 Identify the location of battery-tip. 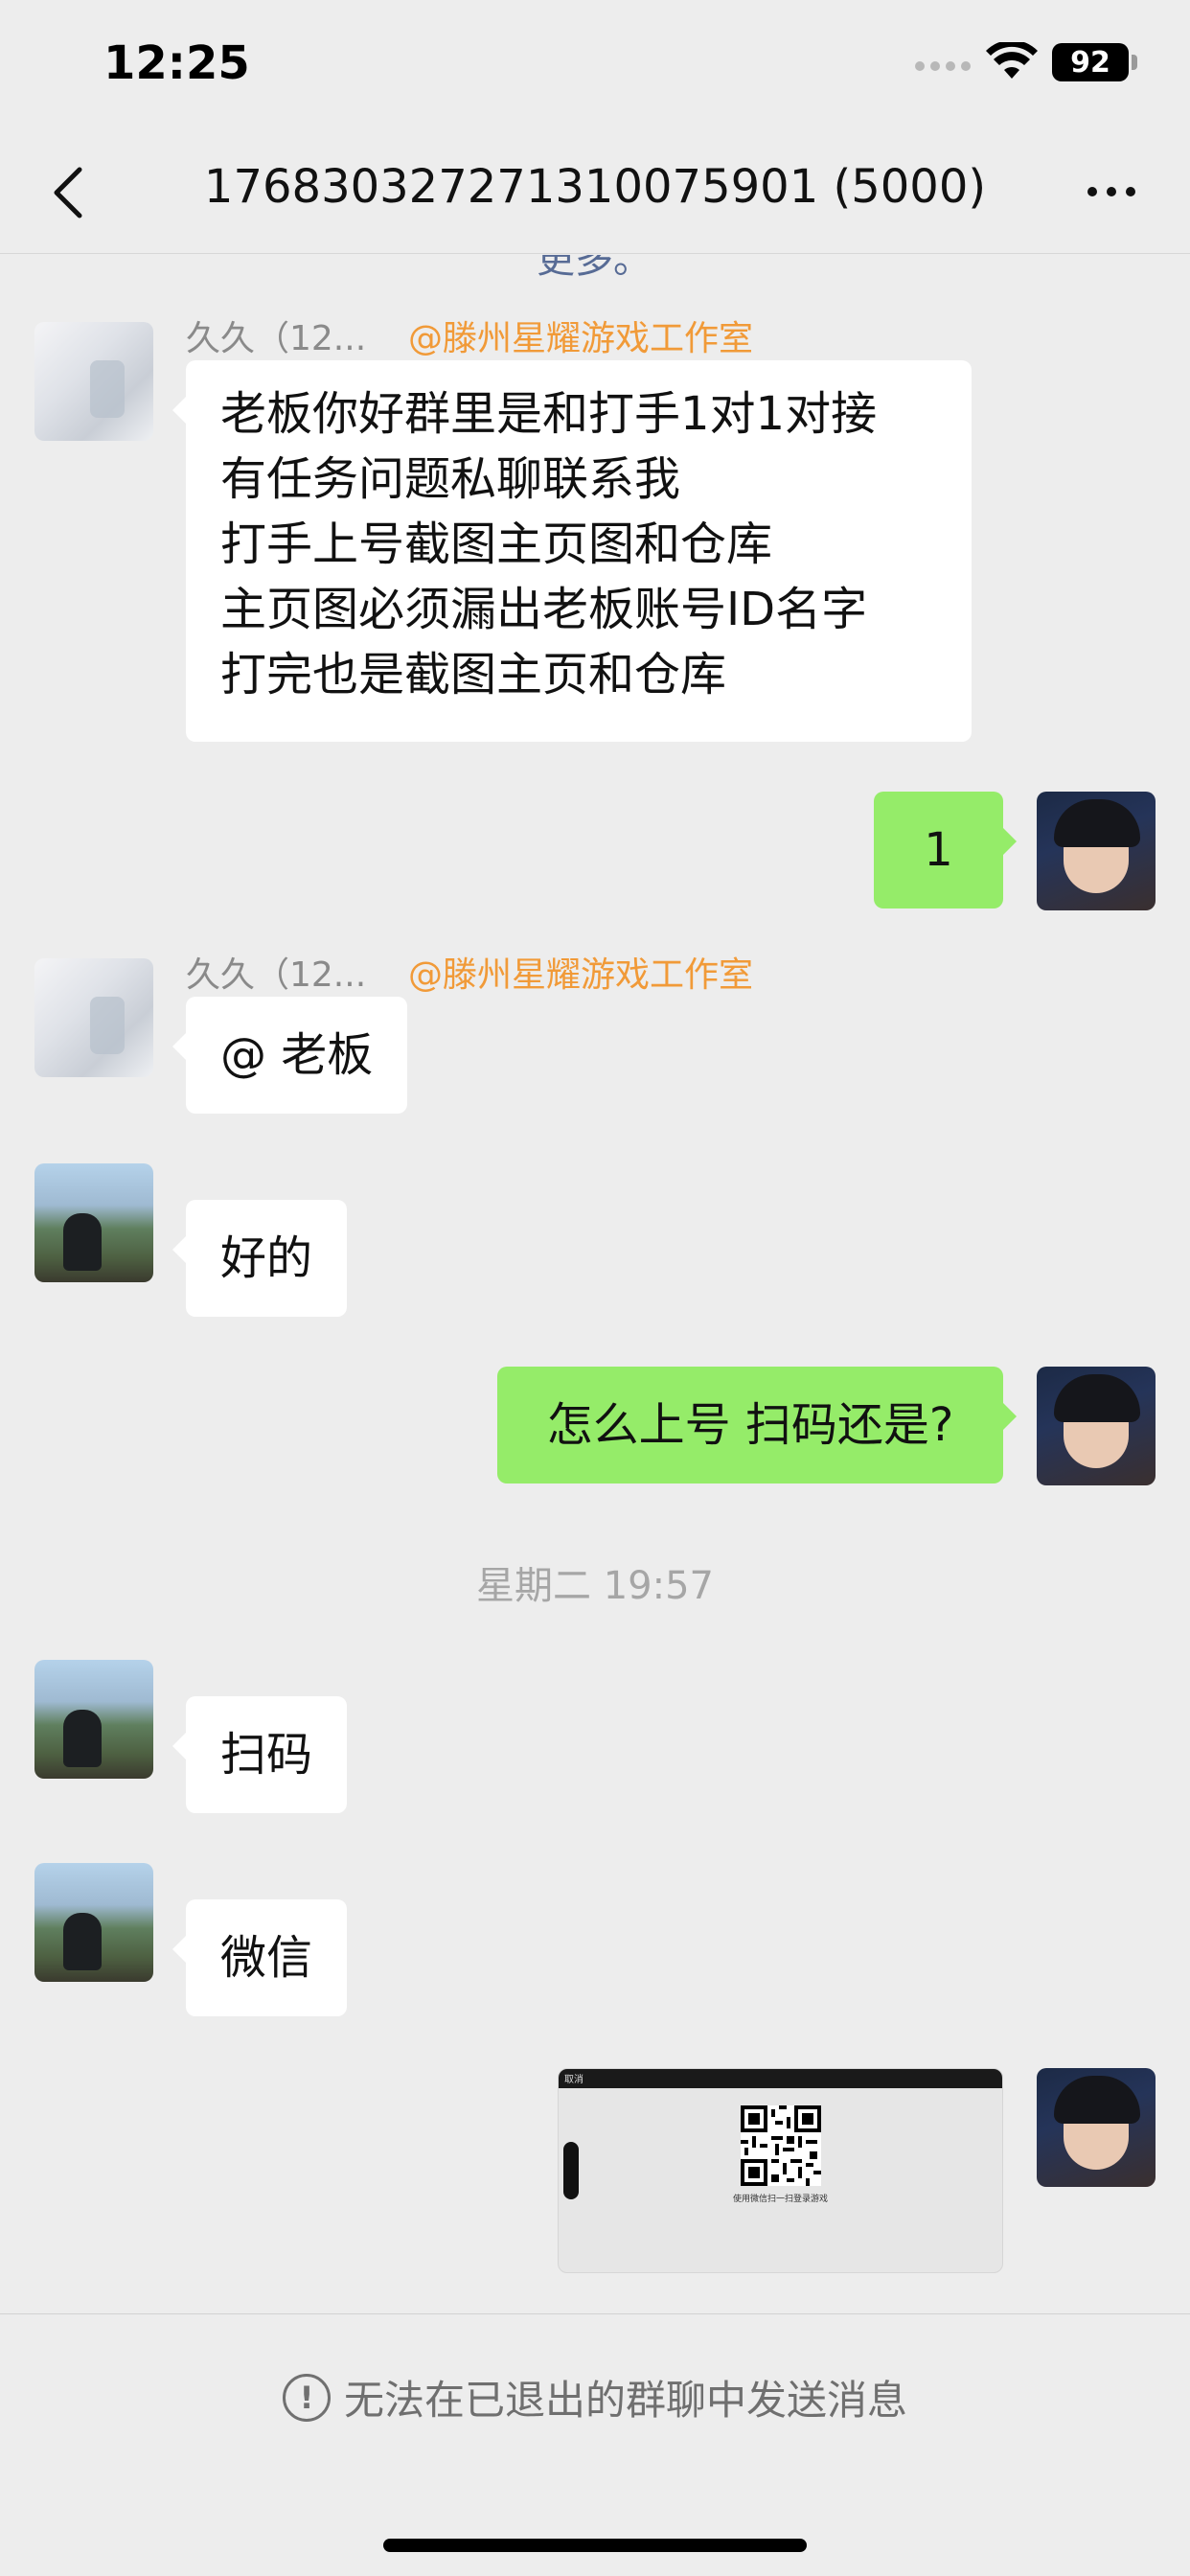
(1134, 63).